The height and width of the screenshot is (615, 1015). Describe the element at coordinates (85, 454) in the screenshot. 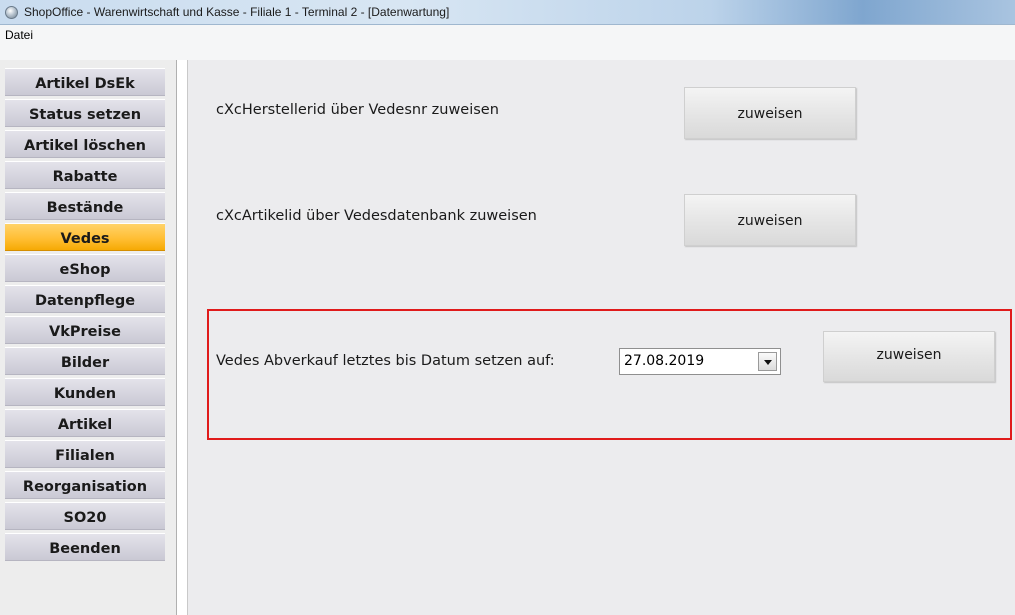

I see `sidebar-item-filialen: Filialen` at that location.